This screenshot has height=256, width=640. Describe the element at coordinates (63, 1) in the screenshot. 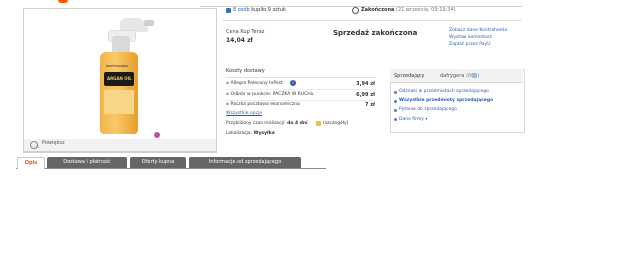

I see `logo-fragment` at that location.